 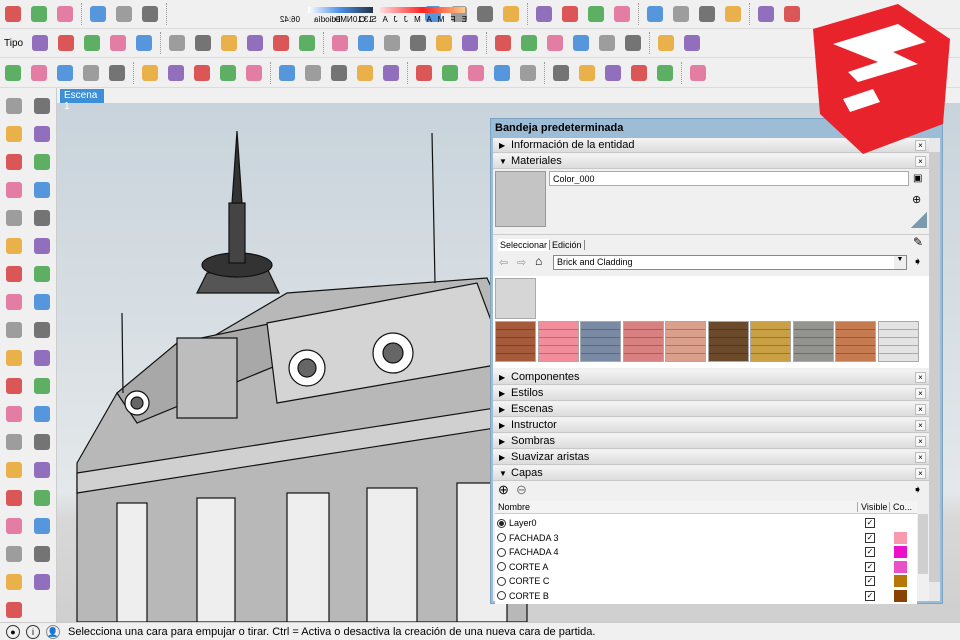 I want to click on copy-button, so click(x=655, y=14).